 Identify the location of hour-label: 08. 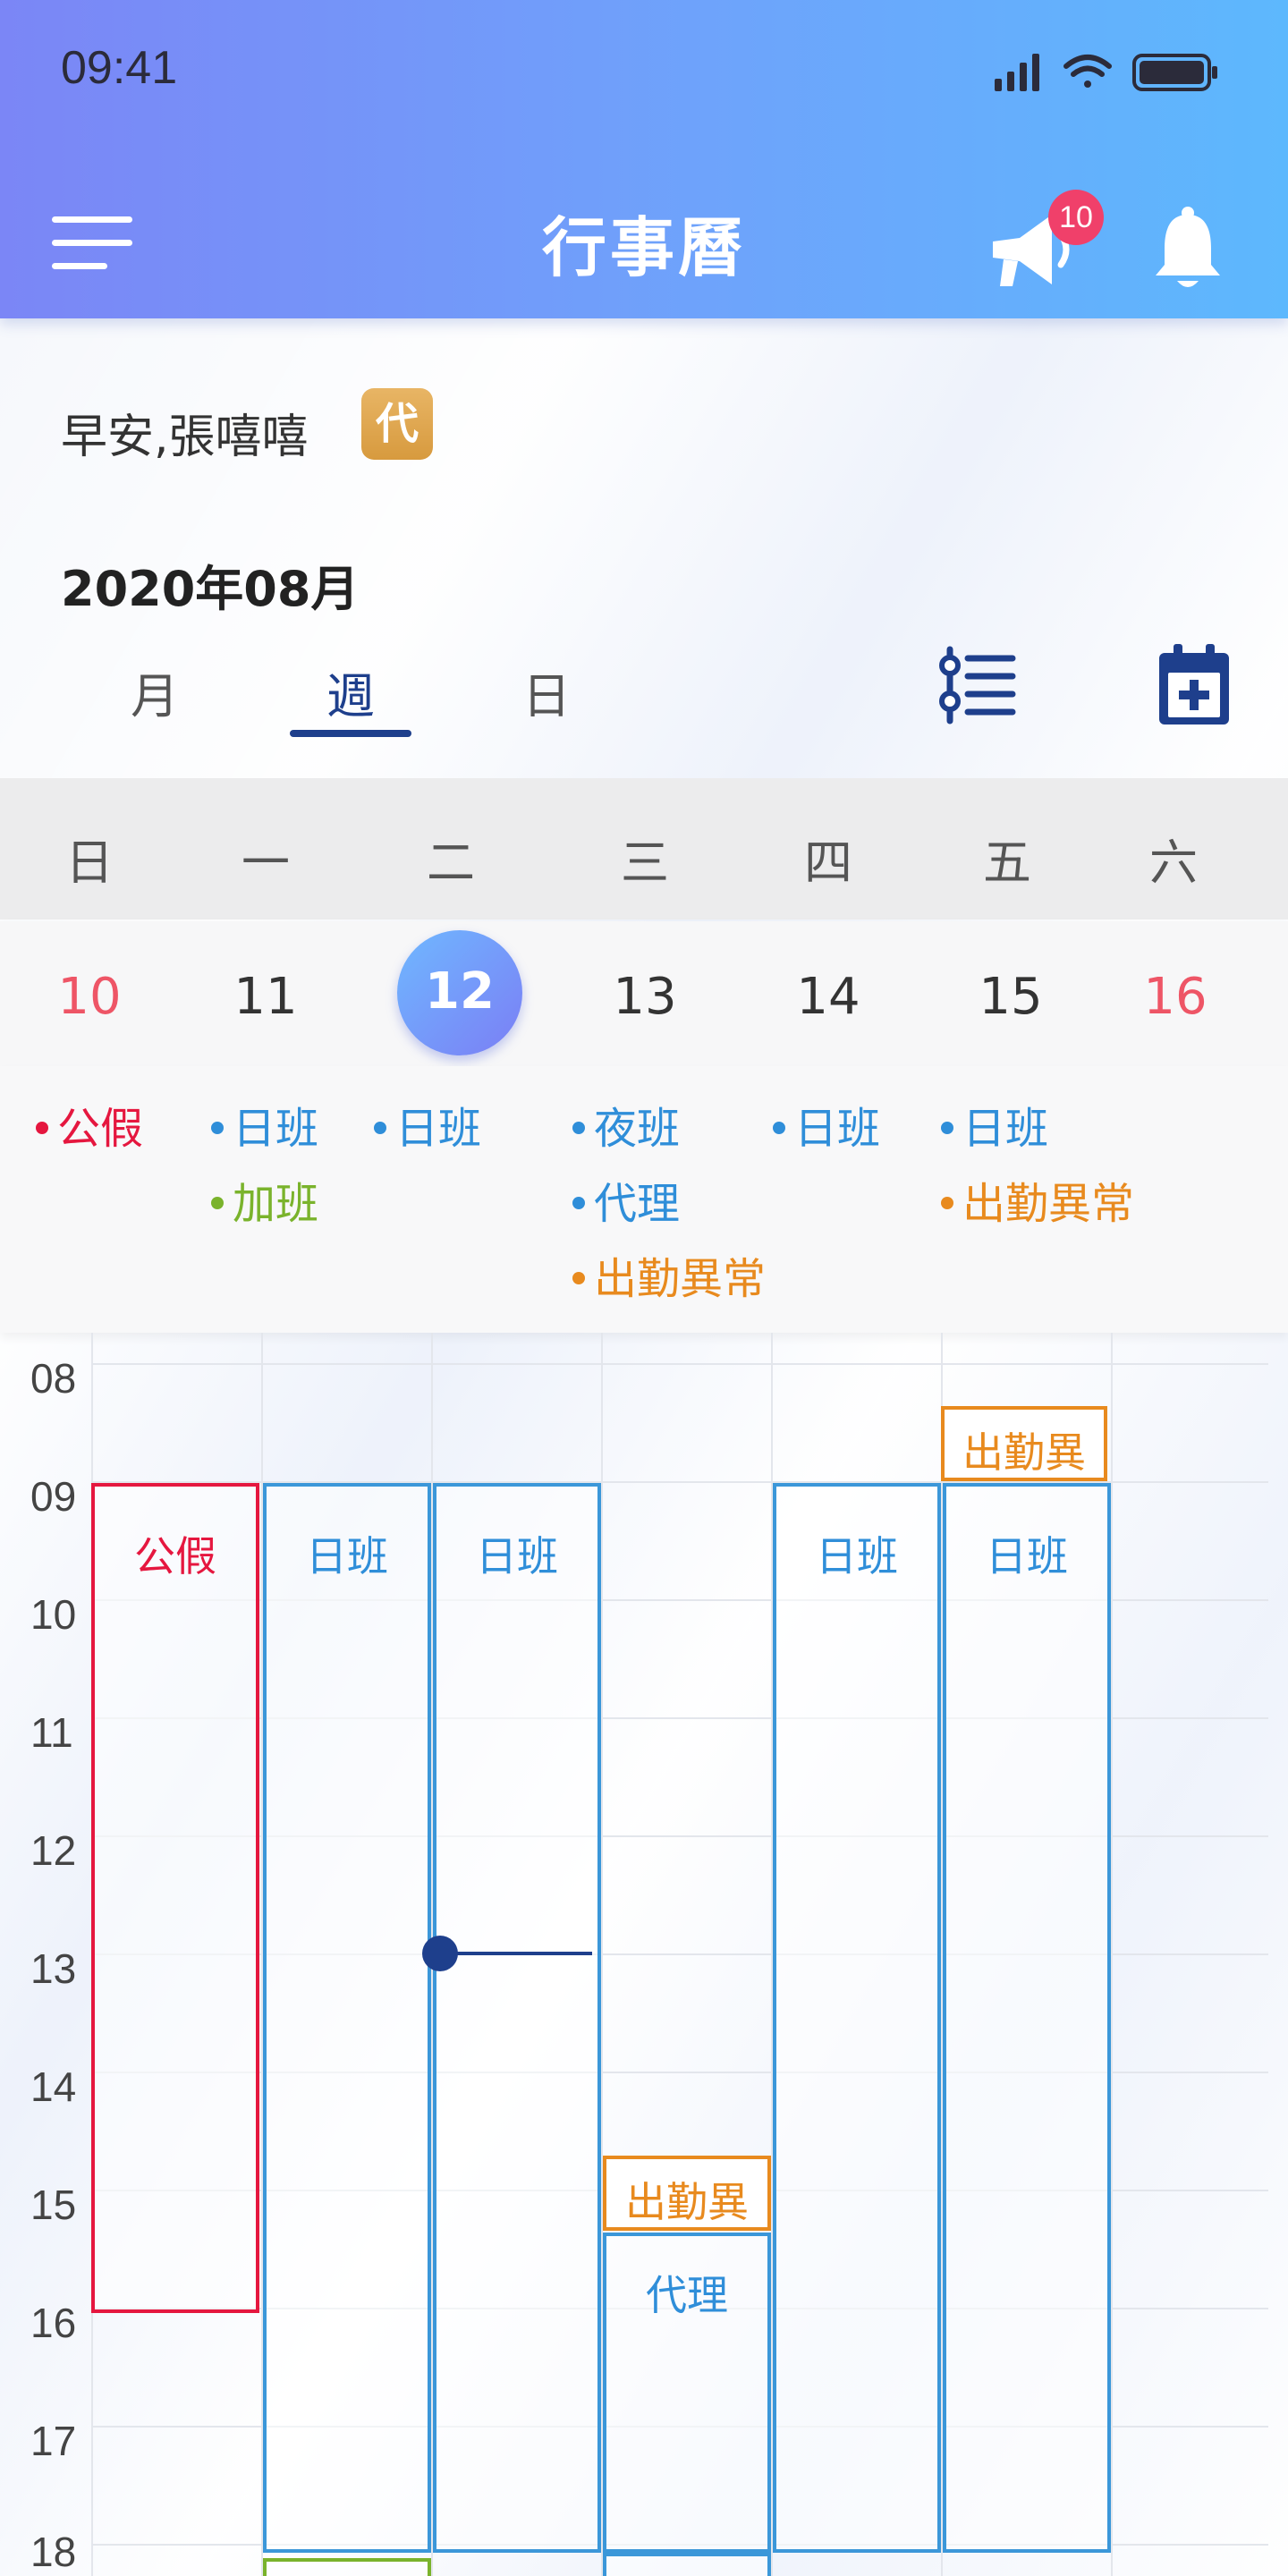
(53, 1378).